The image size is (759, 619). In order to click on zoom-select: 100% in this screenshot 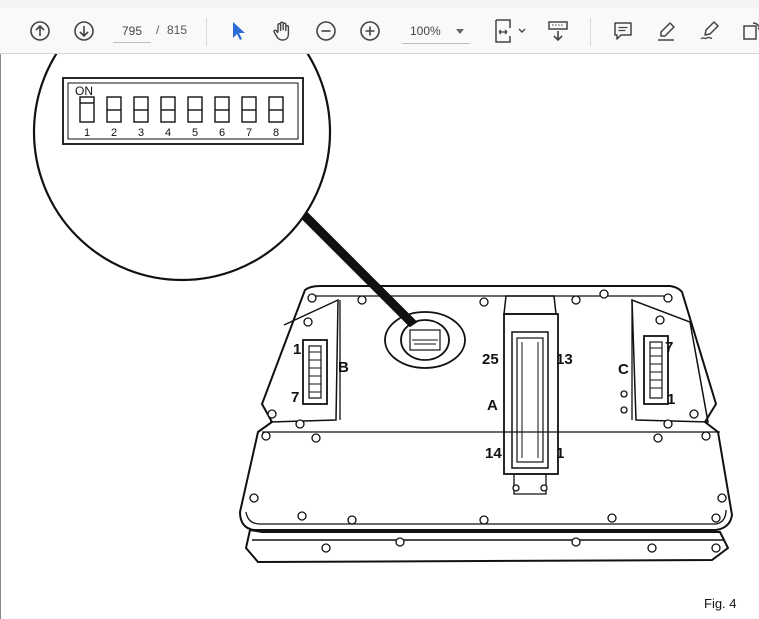, I will do `click(436, 31)`.